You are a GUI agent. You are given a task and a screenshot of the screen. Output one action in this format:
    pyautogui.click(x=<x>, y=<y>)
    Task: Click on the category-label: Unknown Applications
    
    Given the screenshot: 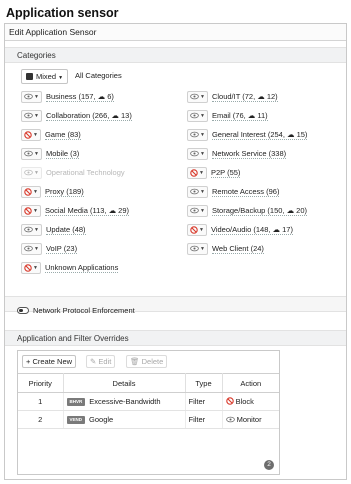 What is the action you would take?
    pyautogui.click(x=81, y=268)
    